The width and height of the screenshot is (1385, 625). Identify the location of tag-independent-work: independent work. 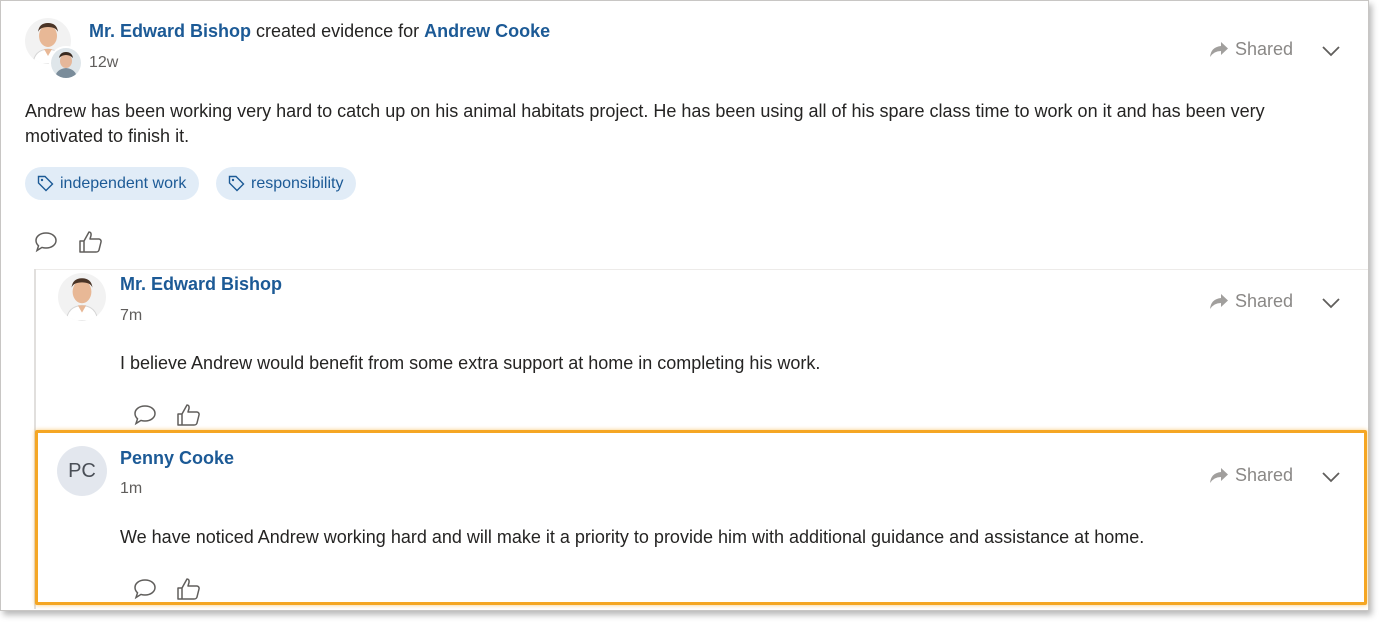
(112, 183).